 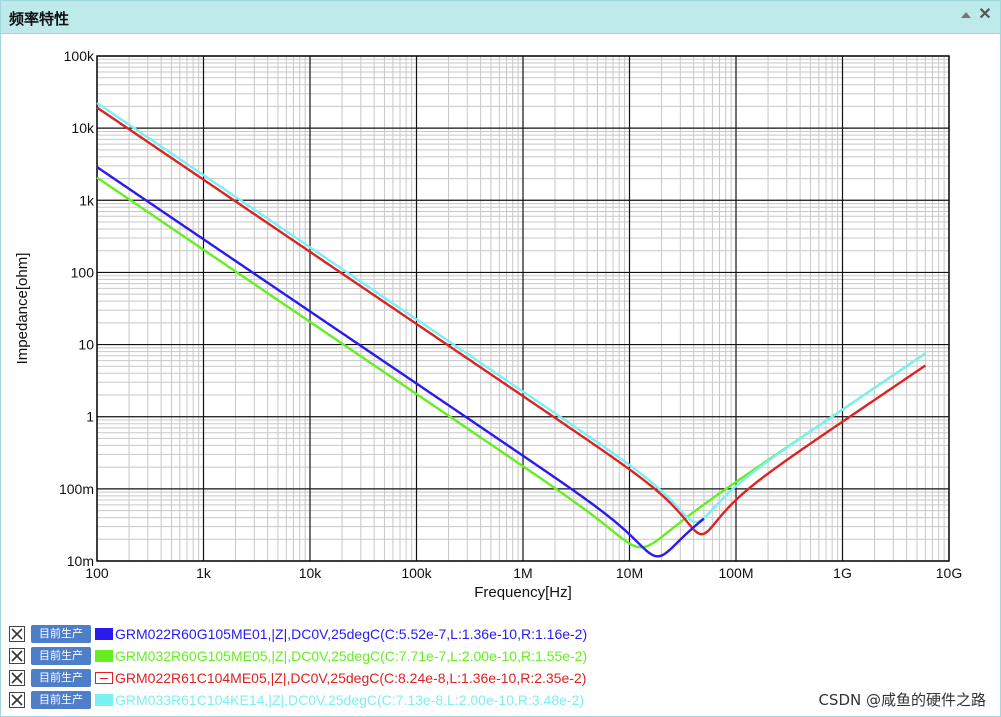 I want to click on watermark: CSDN @咸鱼的硬件之路, so click(x=902, y=700).